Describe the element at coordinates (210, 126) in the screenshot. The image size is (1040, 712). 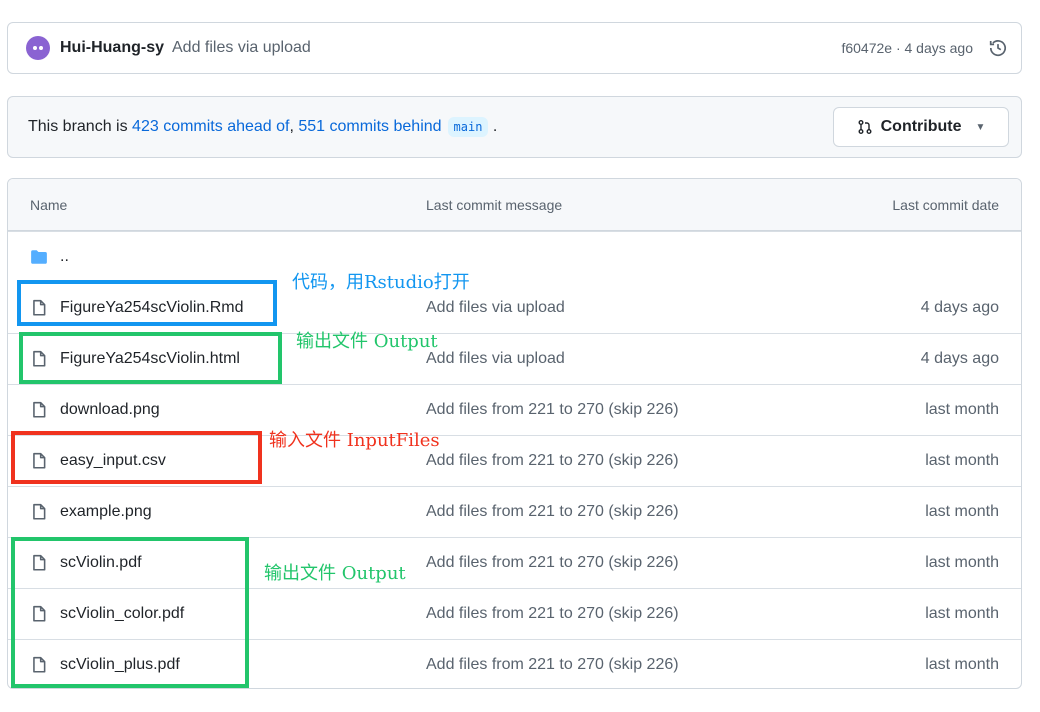
I see `commits-ahead-link: 423 commits ahead of` at that location.